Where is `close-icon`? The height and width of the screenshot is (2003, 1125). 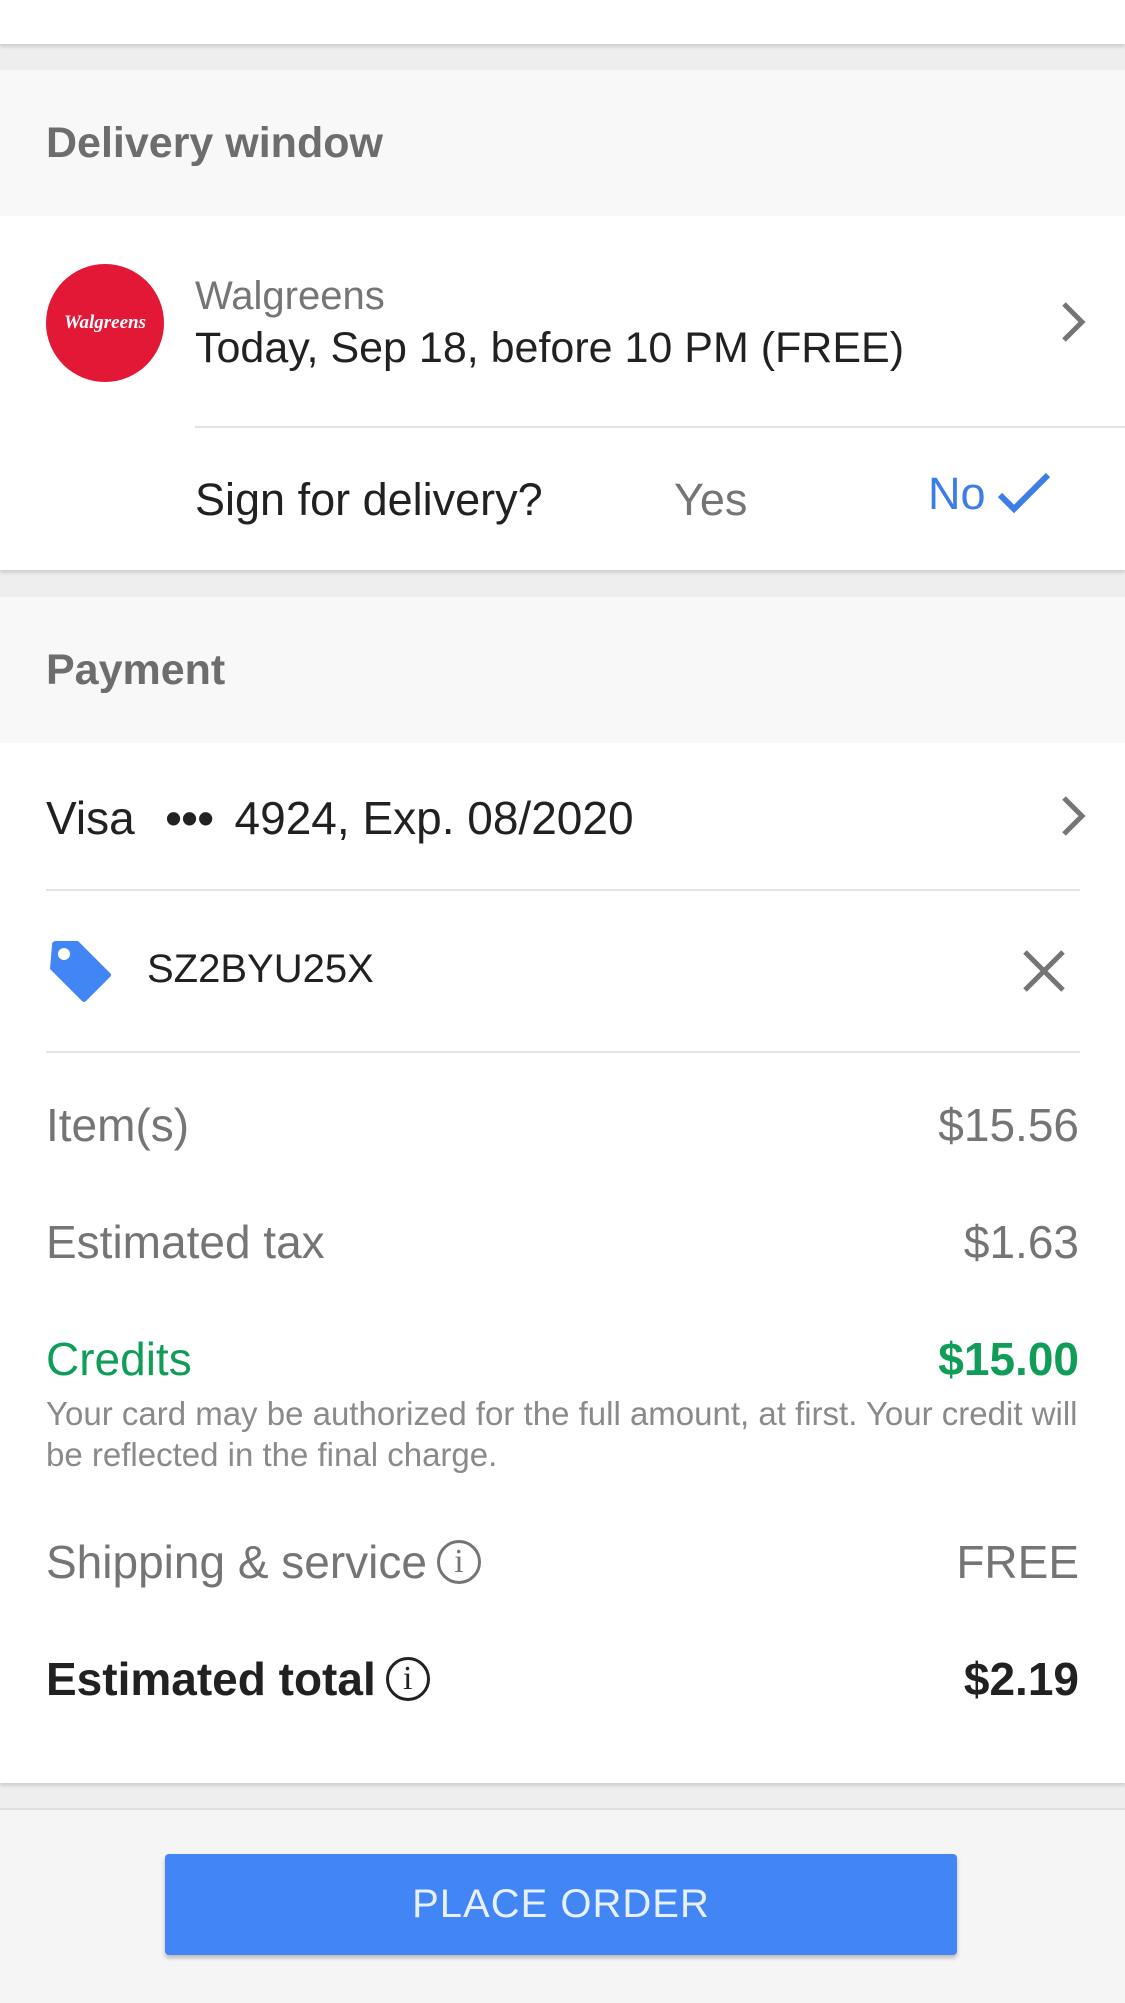
close-icon is located at coordinates (1044, 971).